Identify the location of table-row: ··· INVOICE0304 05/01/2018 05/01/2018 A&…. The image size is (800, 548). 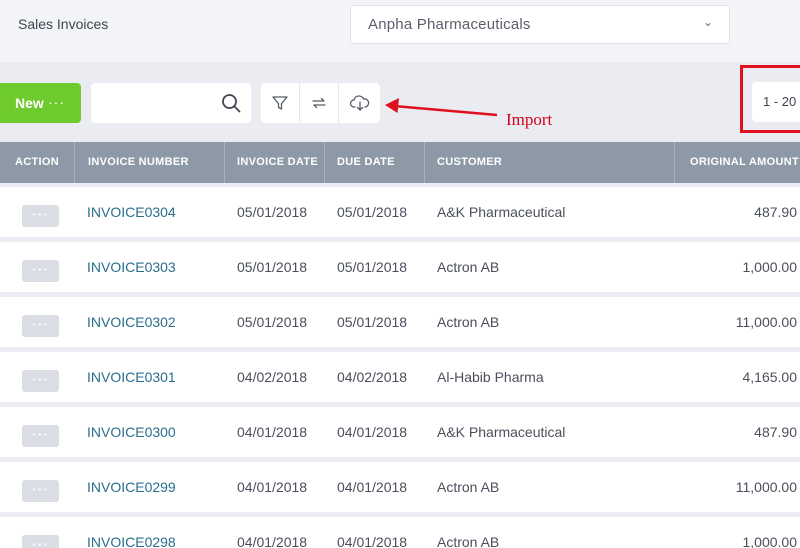
(400, 212).